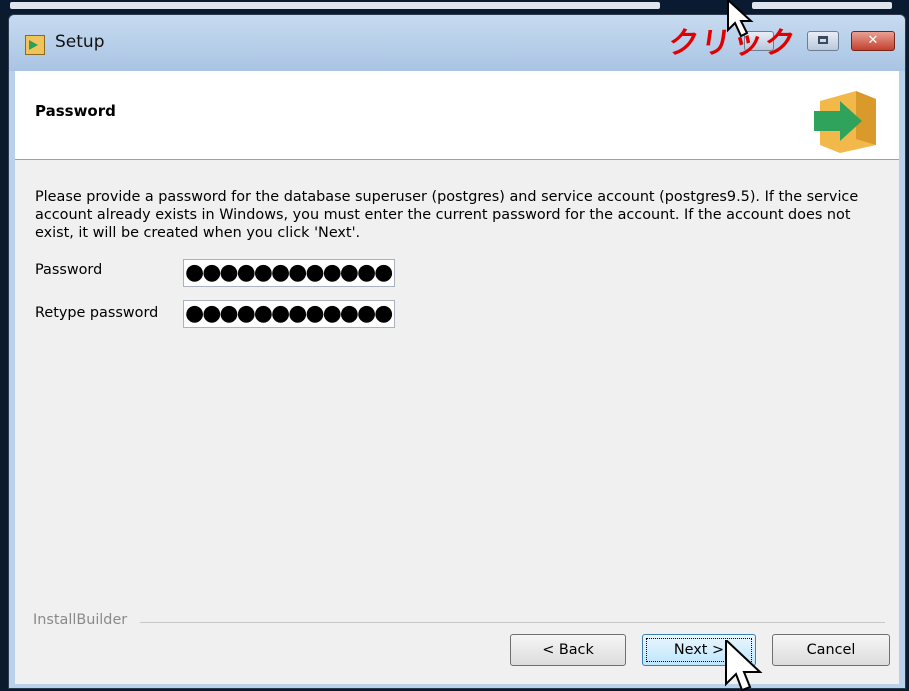 The height and width of the screenshot is (691, 909). What do you see at coordinates (35, 45) in the screenshot?
I see `installer-app-icon` at bounding box center [35, 45].